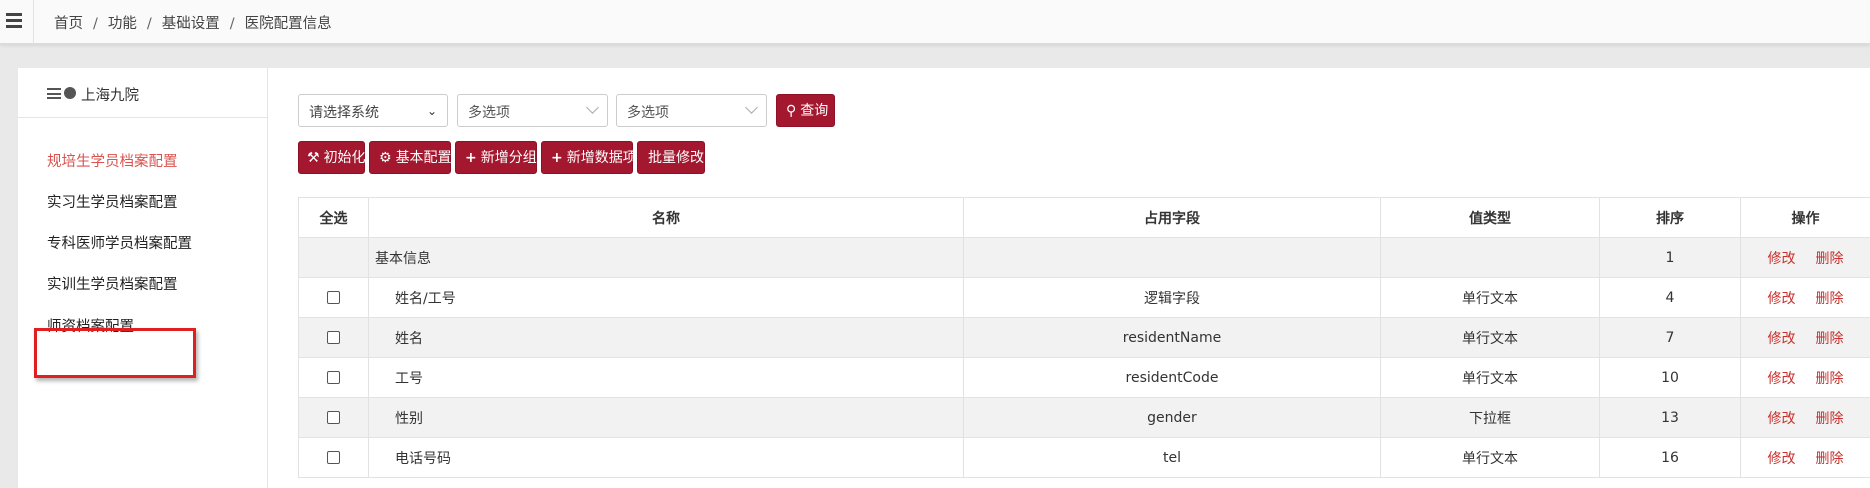 The image size is (1870, 488). What do you see at coordinates (1172, 257) in the screenshot?
I see `field-cell` at bounding box center [1172, 257].